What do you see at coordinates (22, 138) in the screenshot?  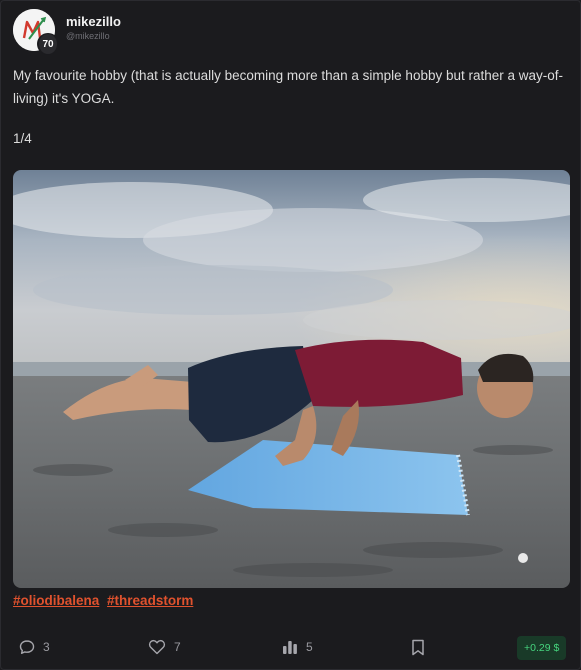 I see `page-indicator: 1/4` at bounding box center [22, 138].